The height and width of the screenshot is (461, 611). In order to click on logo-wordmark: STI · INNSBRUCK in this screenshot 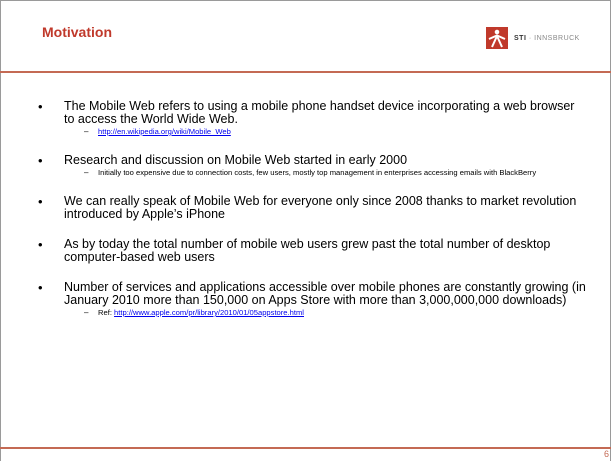, I will do `click(547, 38)`.